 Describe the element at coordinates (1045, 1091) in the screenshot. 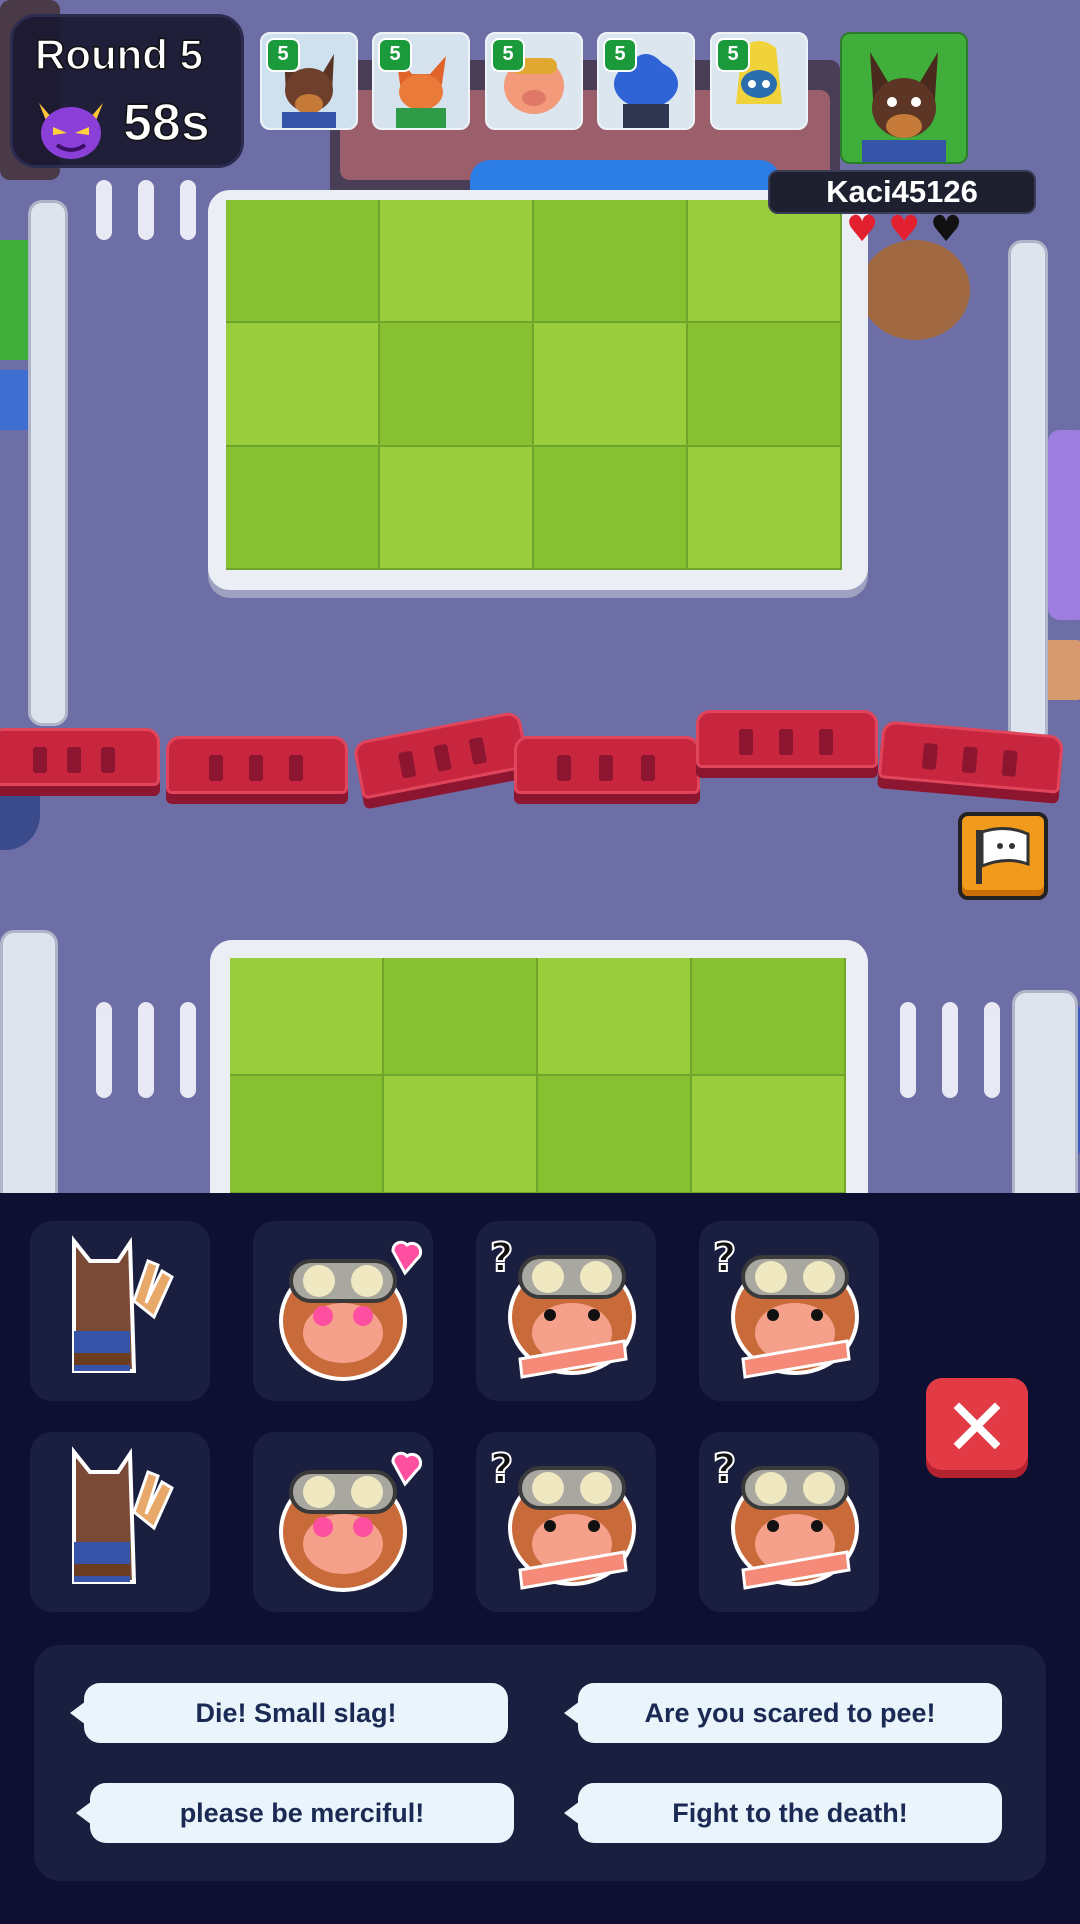

I see `right-lower-rail` at that location.